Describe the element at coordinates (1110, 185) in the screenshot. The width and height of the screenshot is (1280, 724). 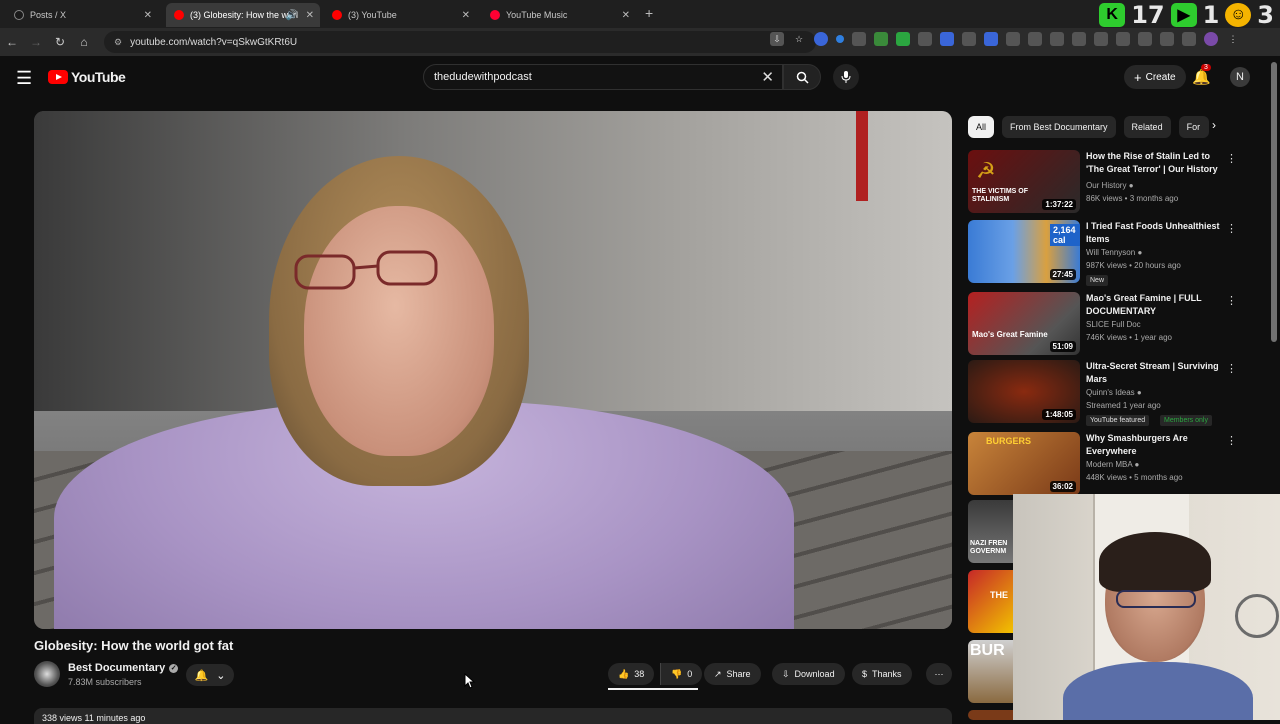
I see `recommendation-channel: Our History ●` at that location.